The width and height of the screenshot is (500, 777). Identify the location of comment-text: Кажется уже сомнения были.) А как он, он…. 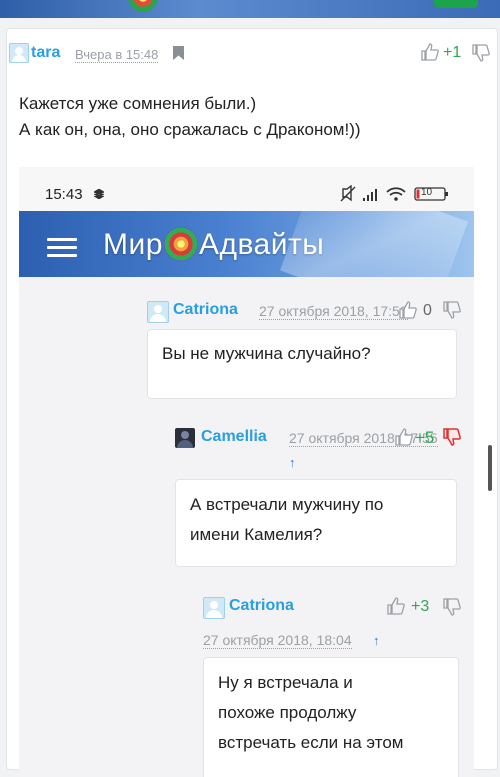
(190, 117).